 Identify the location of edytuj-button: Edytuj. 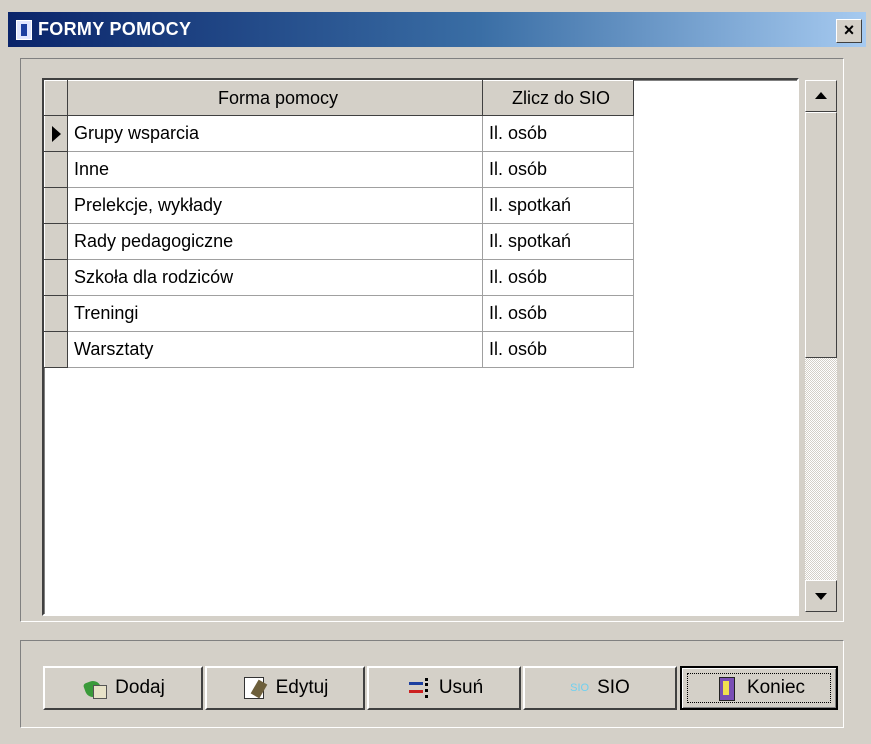
(285, 688).